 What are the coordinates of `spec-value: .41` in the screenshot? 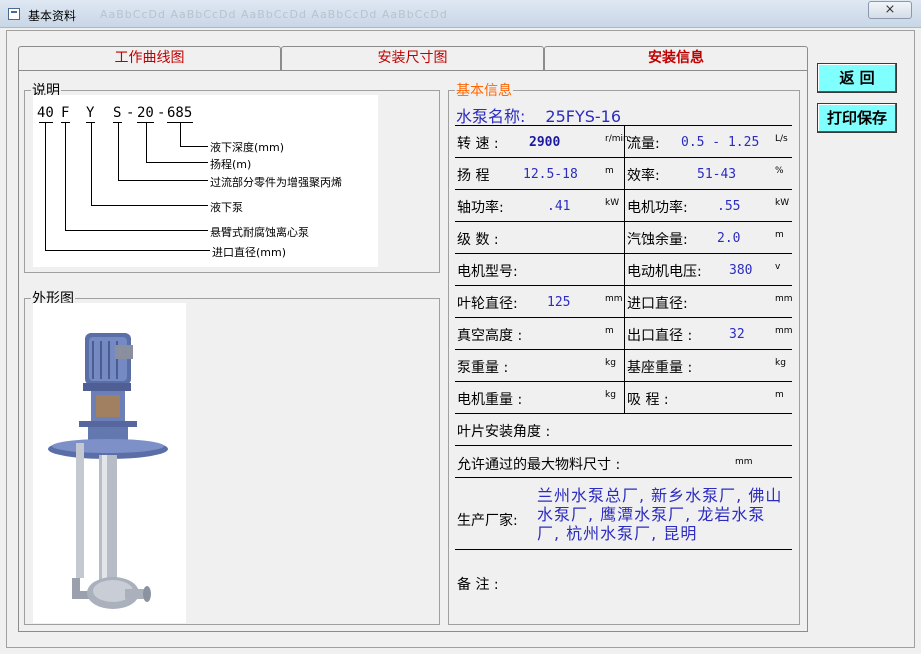 It's located at (559, 206).